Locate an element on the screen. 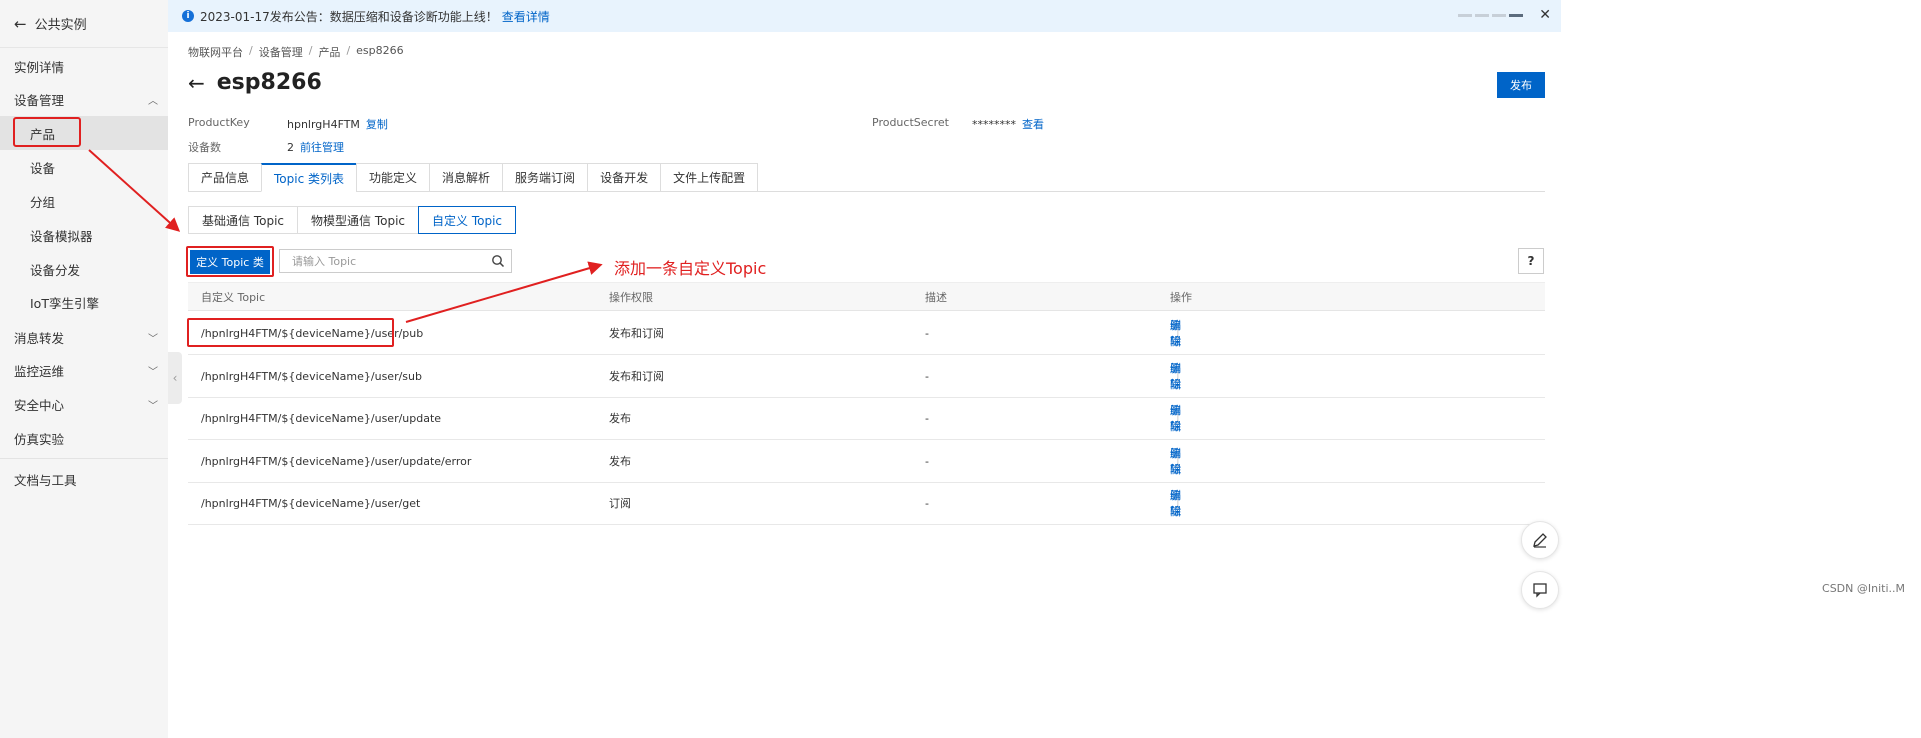  permission-cell: 发布 is located at coordinates (620, 418).